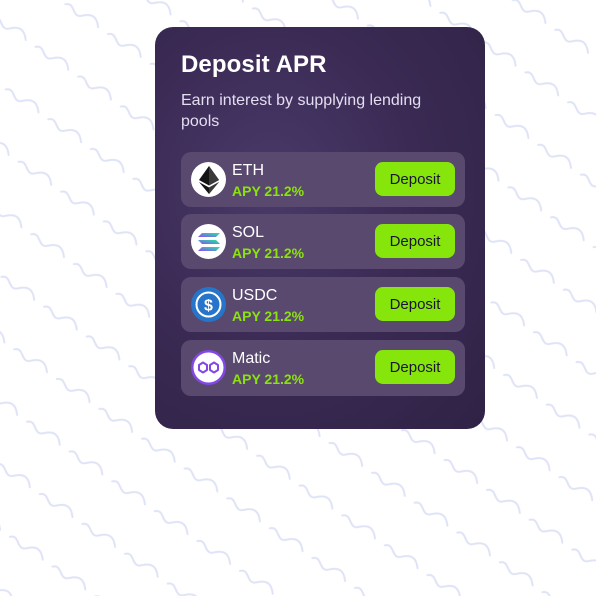 This screenshot has width=596, height=596. I want to click on deposit-button-eth: Deposit, so click(415, 179).